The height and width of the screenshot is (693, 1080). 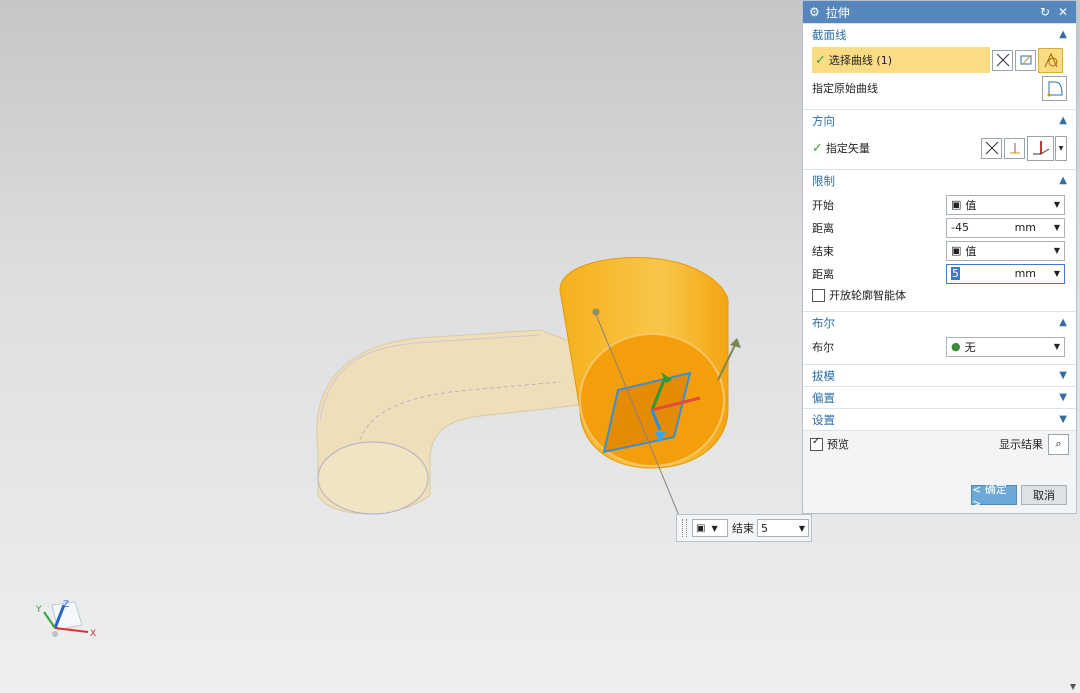 I want to click on start-type-dropdown: ▣ 值 ▼, so click(x=1005, y=204).